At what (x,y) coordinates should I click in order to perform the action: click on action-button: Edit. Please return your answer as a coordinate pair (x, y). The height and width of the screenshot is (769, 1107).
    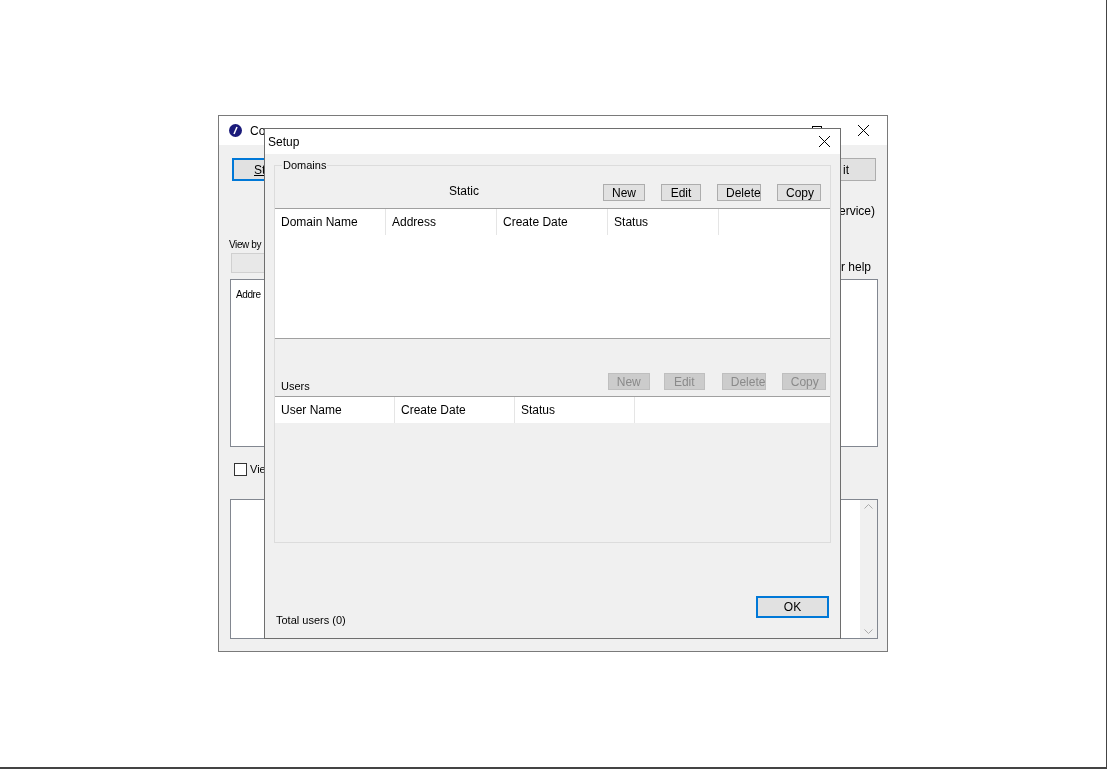
    Looking at the image, I should click on (681, 192).